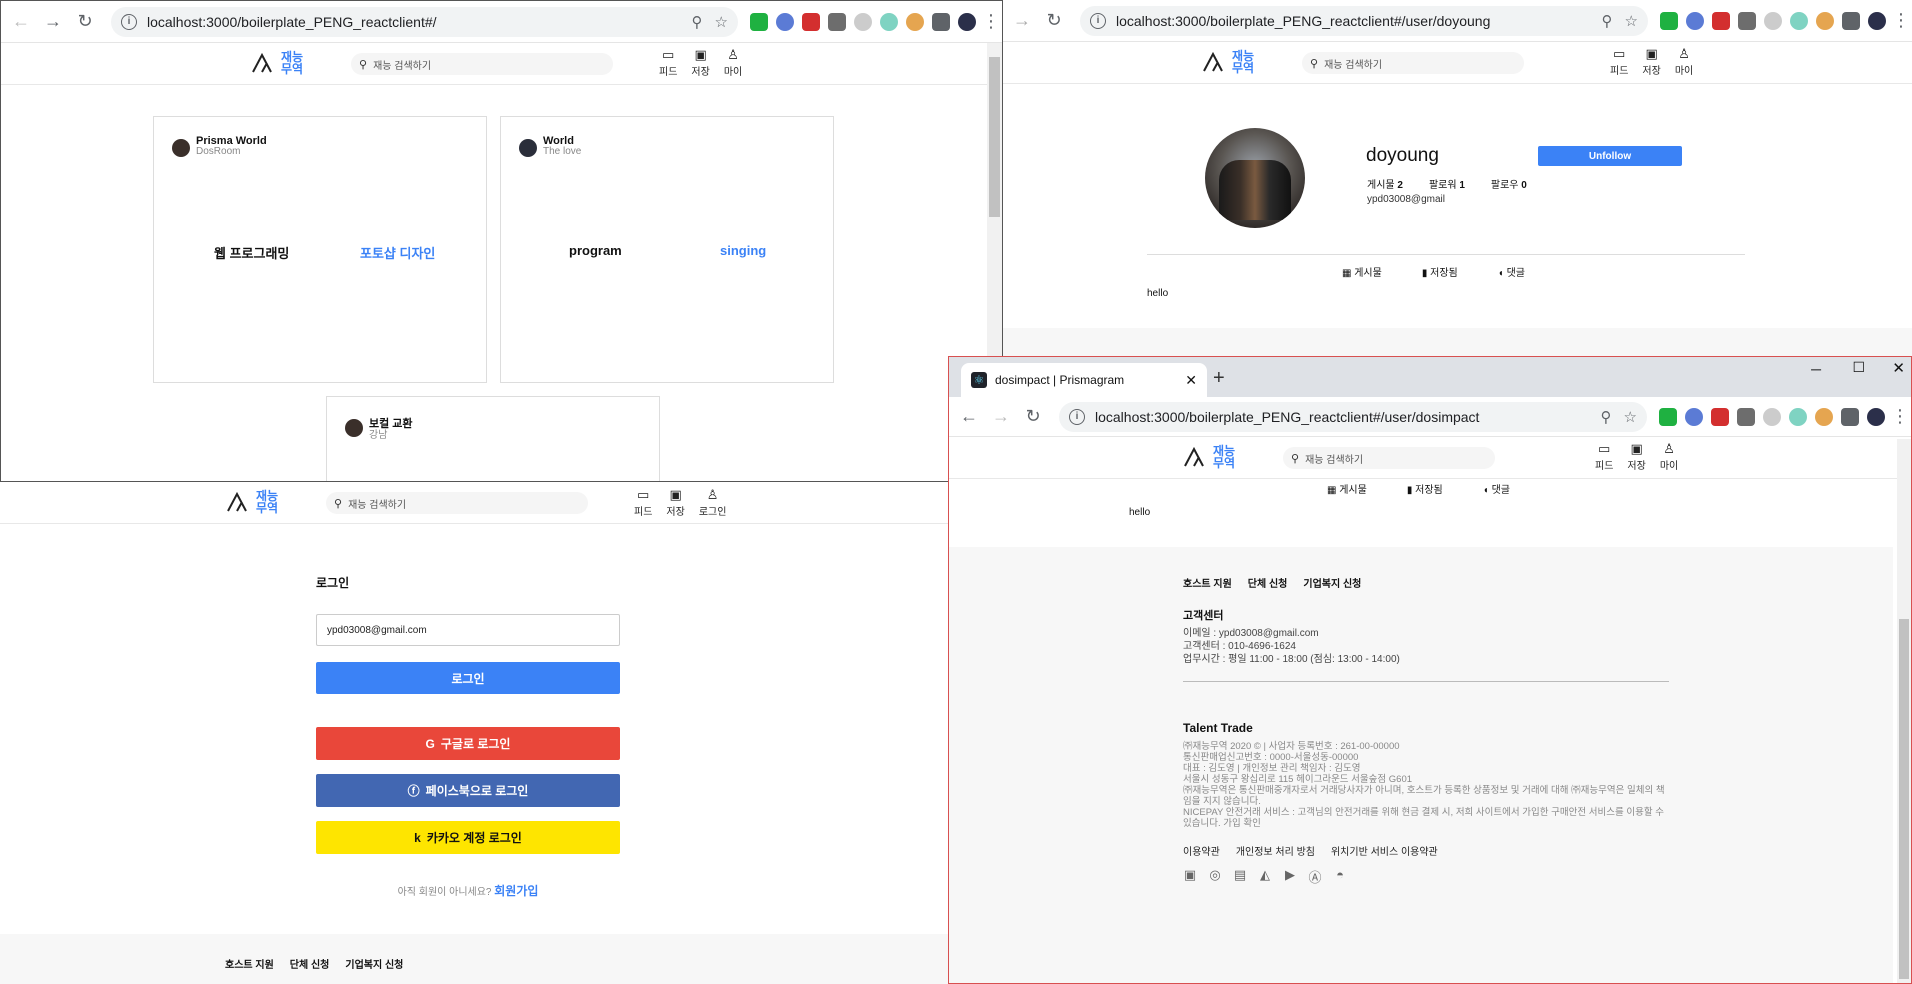 The height and width of the screenshot is (984, 1912). I want to click on stat-followers: 팔로워 1, so click(1447, 183).